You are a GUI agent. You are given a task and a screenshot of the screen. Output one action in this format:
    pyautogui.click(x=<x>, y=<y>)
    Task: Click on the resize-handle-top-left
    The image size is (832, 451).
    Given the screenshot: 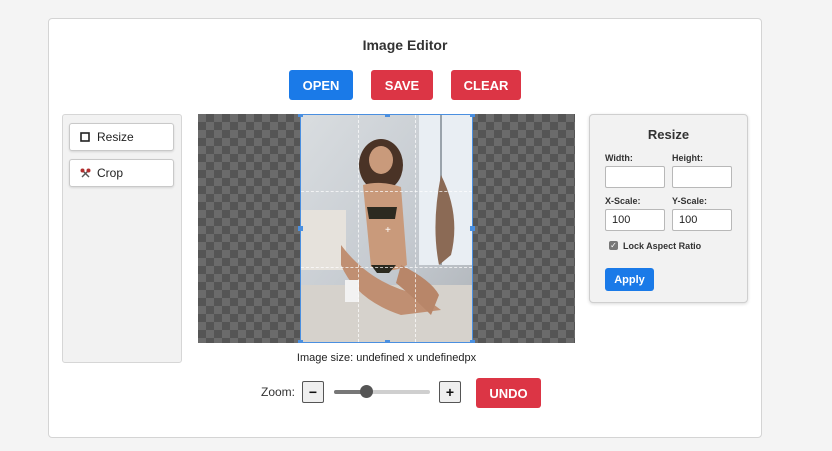 What is the action you would take?
    pyautogui.click(x=300, y=115)
    